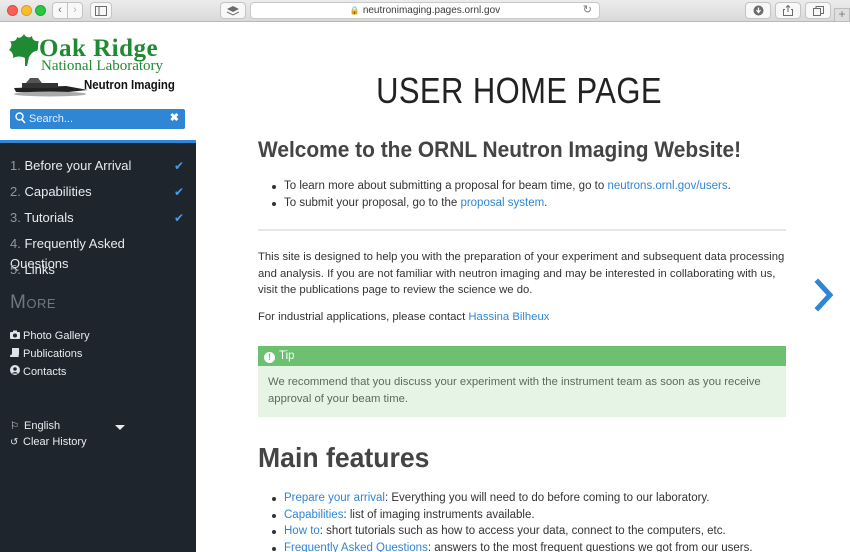 The image size is (850, 552). What do you see at coordinates (14, 442) in the screenshot?
I see `history-icon: ↺` at bounding box center [14, 442].